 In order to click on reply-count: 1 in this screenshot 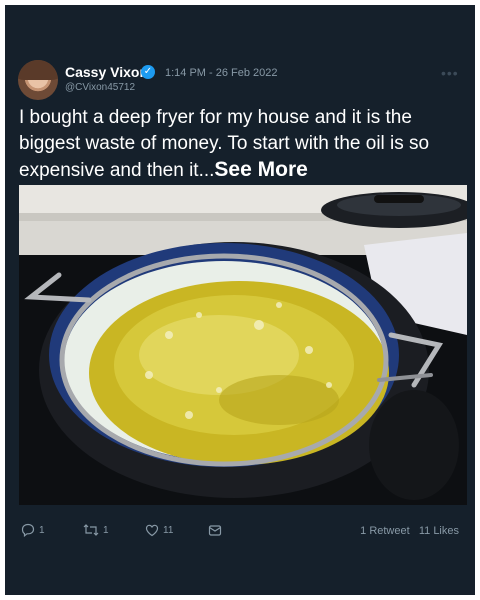, I will do `click(42, 530)`.